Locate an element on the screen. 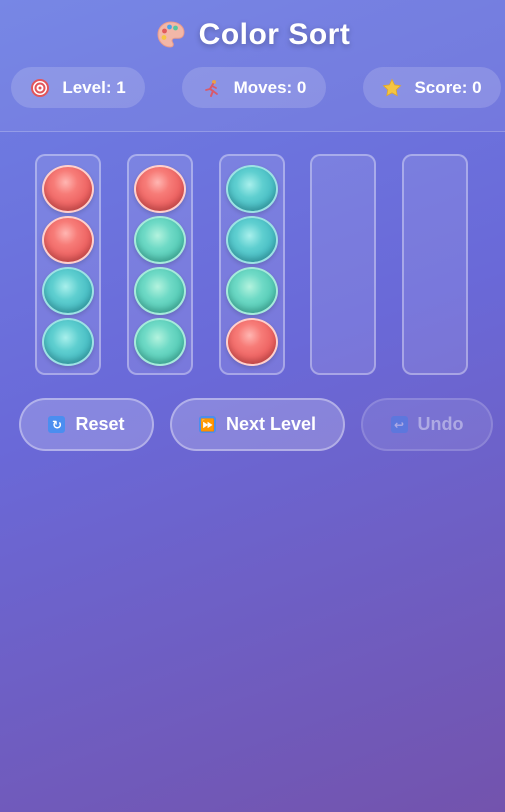 Image resolution: width=505 pixels, height=812 pixels. level-label: Level: 1 is located at coordinates (94, 87).